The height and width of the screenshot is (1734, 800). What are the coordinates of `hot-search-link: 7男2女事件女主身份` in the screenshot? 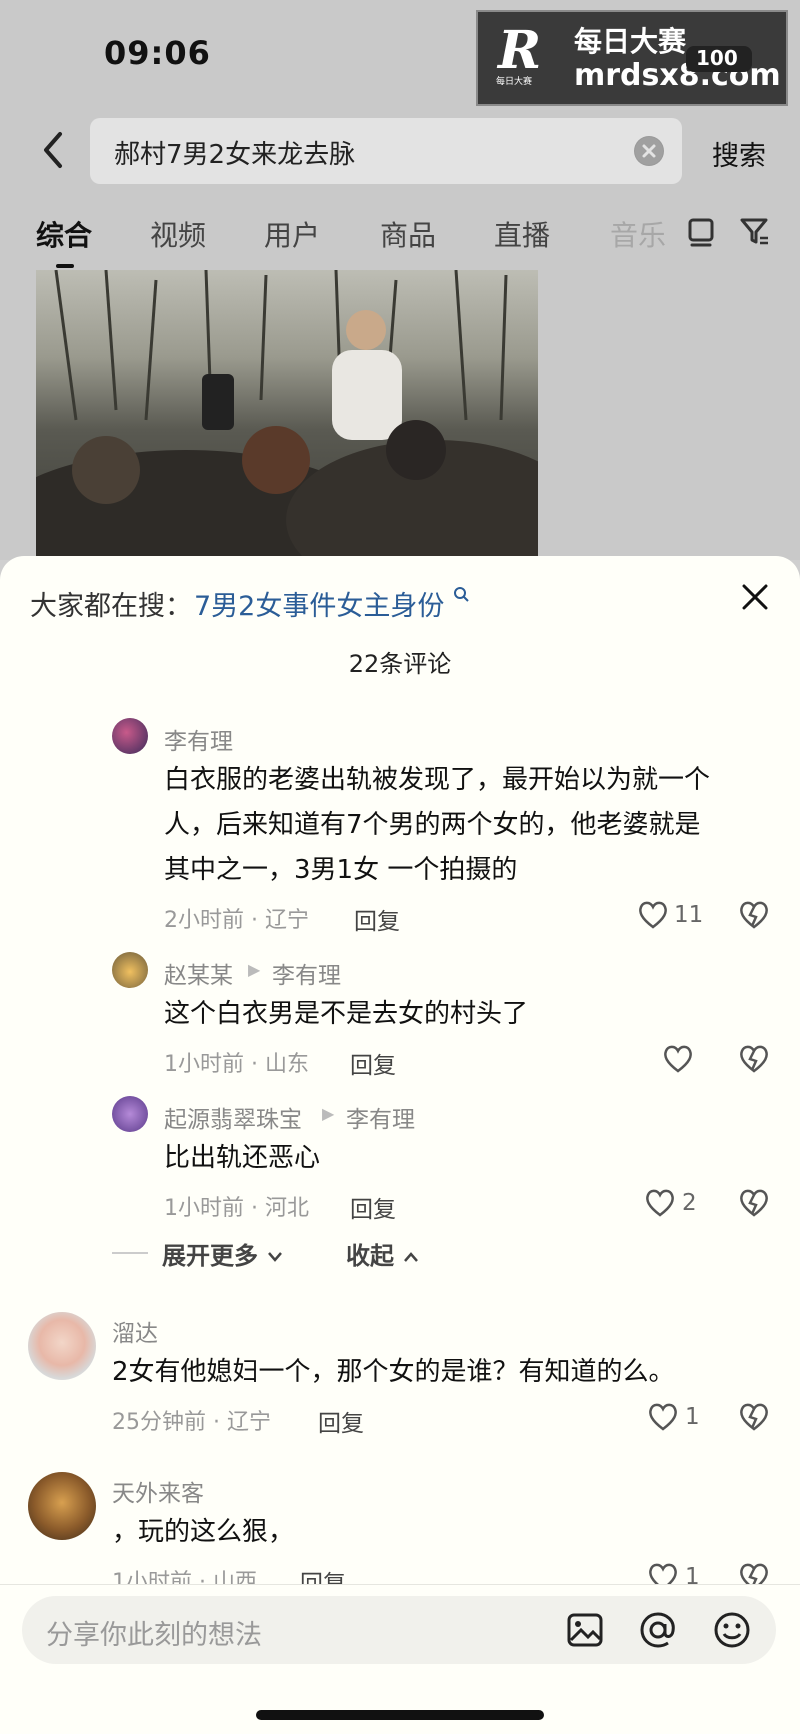 It's located at (332, 603).